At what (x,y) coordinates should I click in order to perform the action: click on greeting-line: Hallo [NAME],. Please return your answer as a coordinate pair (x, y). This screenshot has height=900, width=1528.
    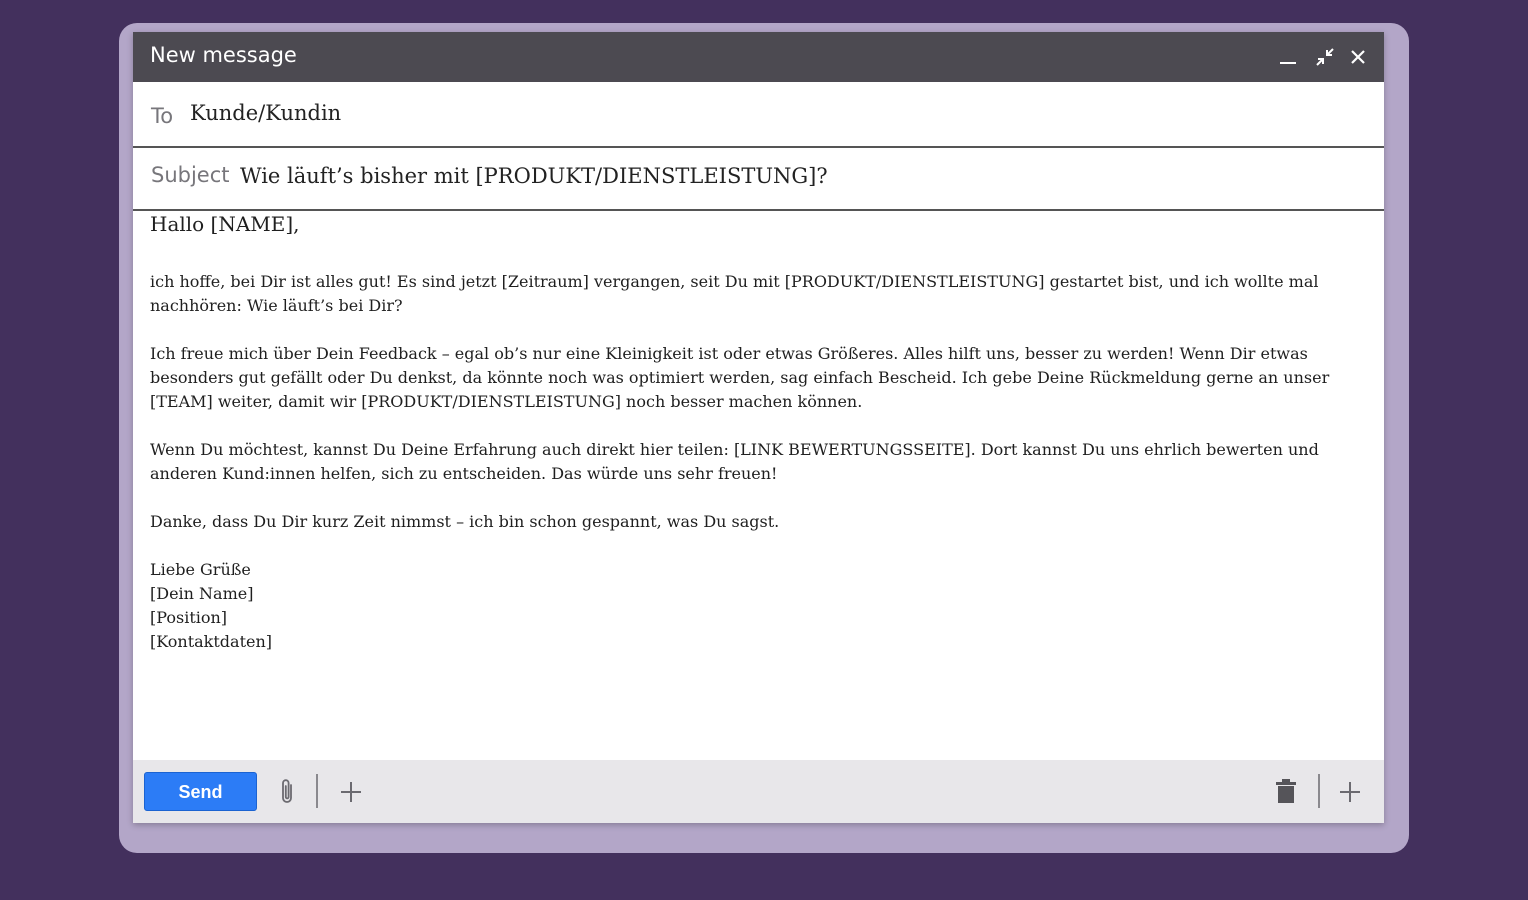
    Looking at the image, I should click on (225, 224).